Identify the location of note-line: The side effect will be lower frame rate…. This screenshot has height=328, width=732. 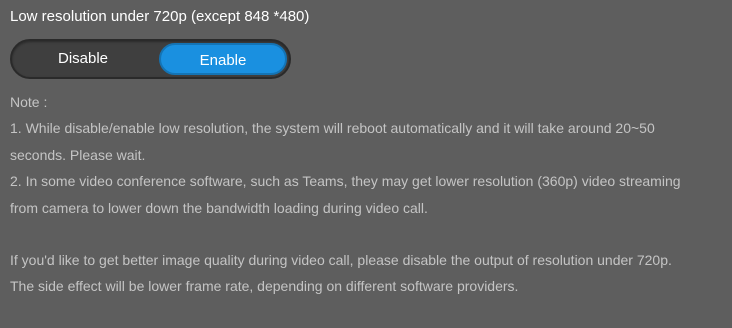
(264, 286).